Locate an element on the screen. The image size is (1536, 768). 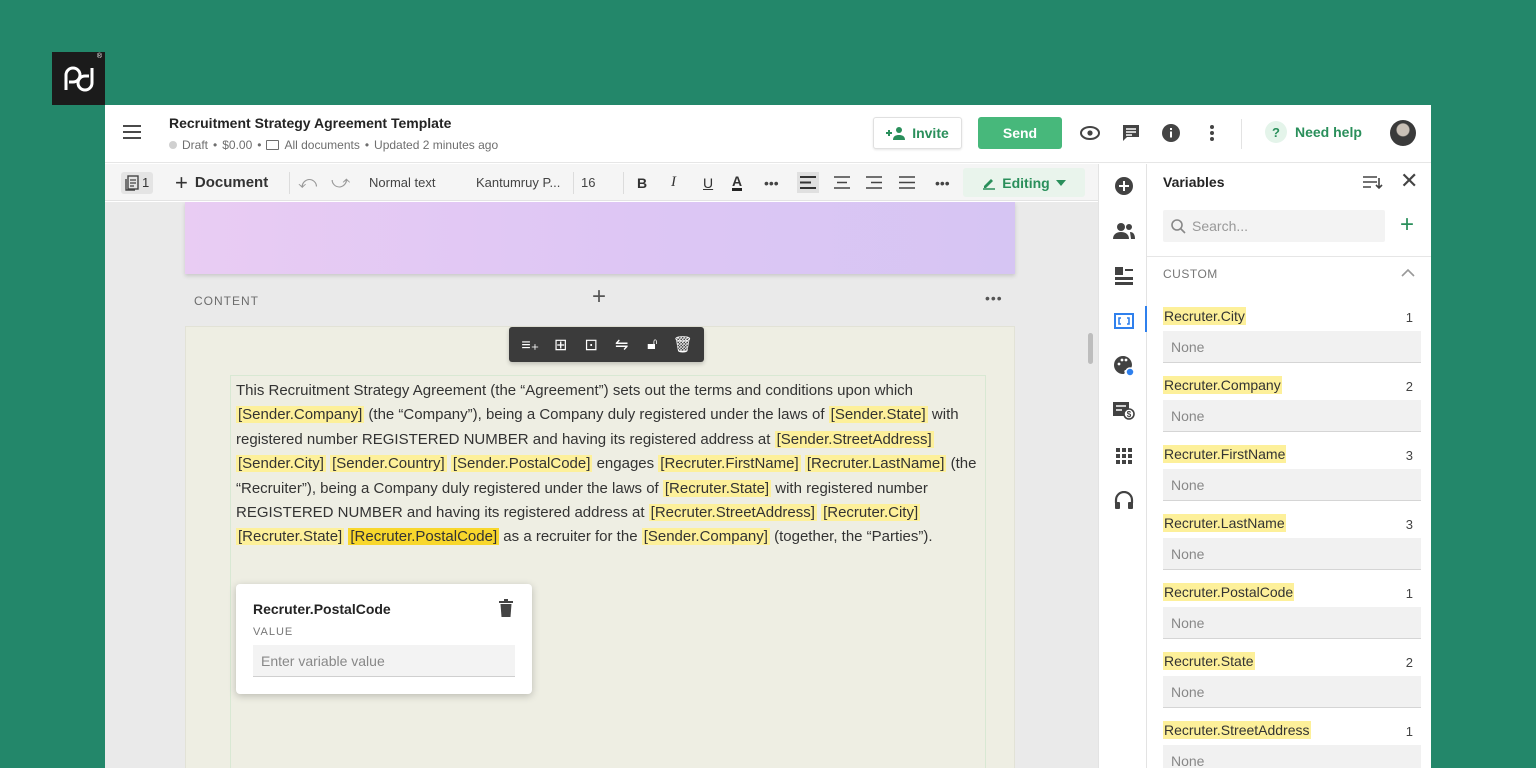
editing-mode-dropdown: Editing is located at coordinates (1024, 182).